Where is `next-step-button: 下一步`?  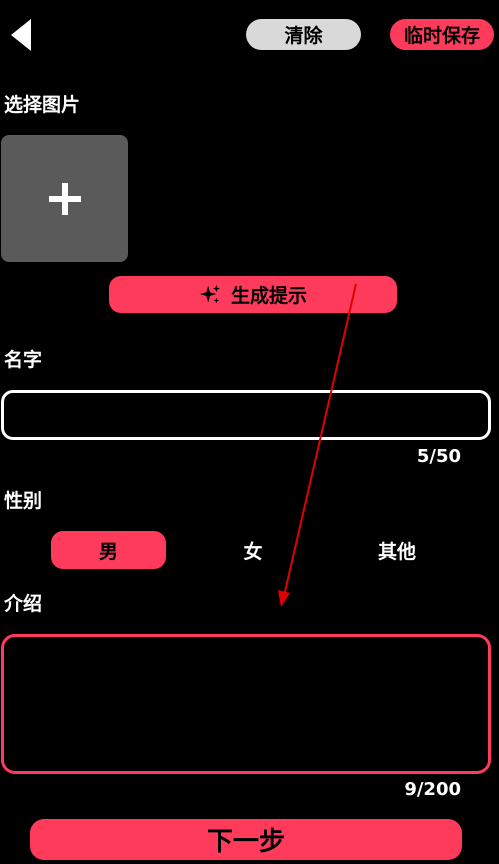
next-step-button: 下一步 is located at coordinates (246, 839).